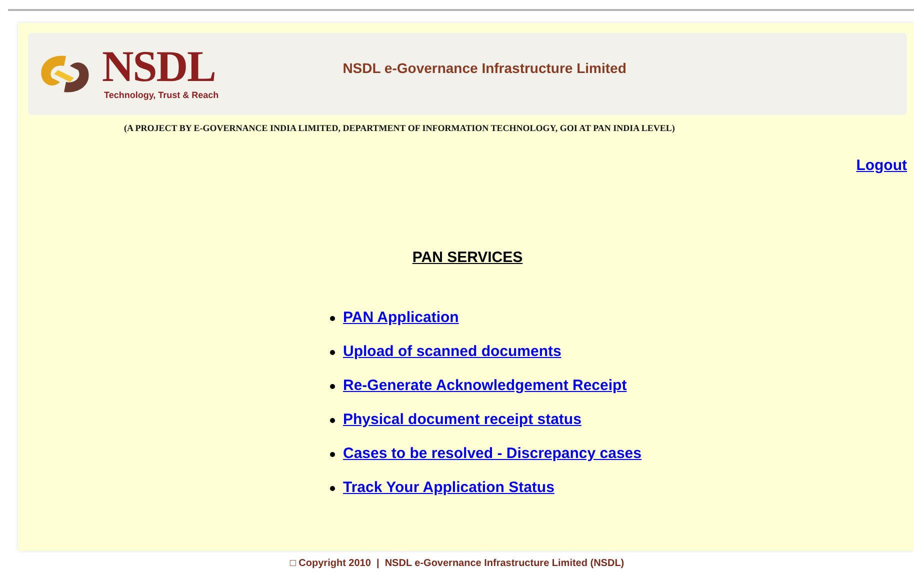 The width and height of the screenshot is (914, 578). Describe the element at coordinates (401, 318) in the screenshot. I see `service-link: PAN Application` at that location.